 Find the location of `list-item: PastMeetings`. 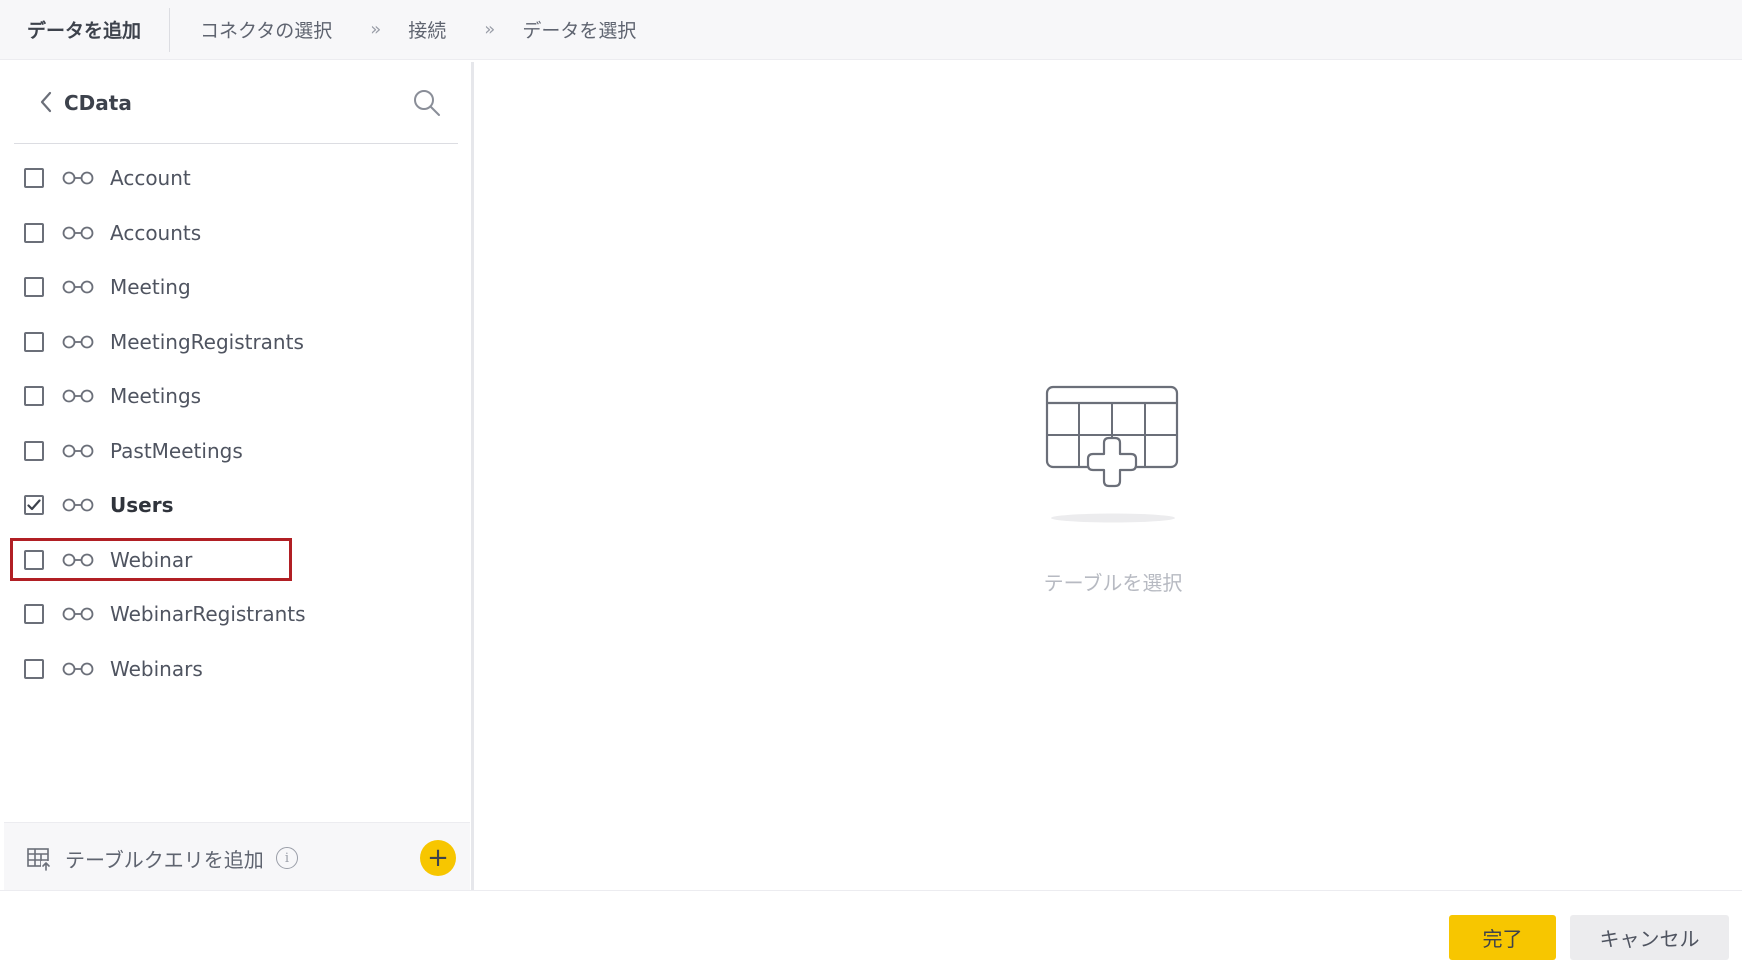

list-item: PastMeetings is located at coordinates (235, 452).